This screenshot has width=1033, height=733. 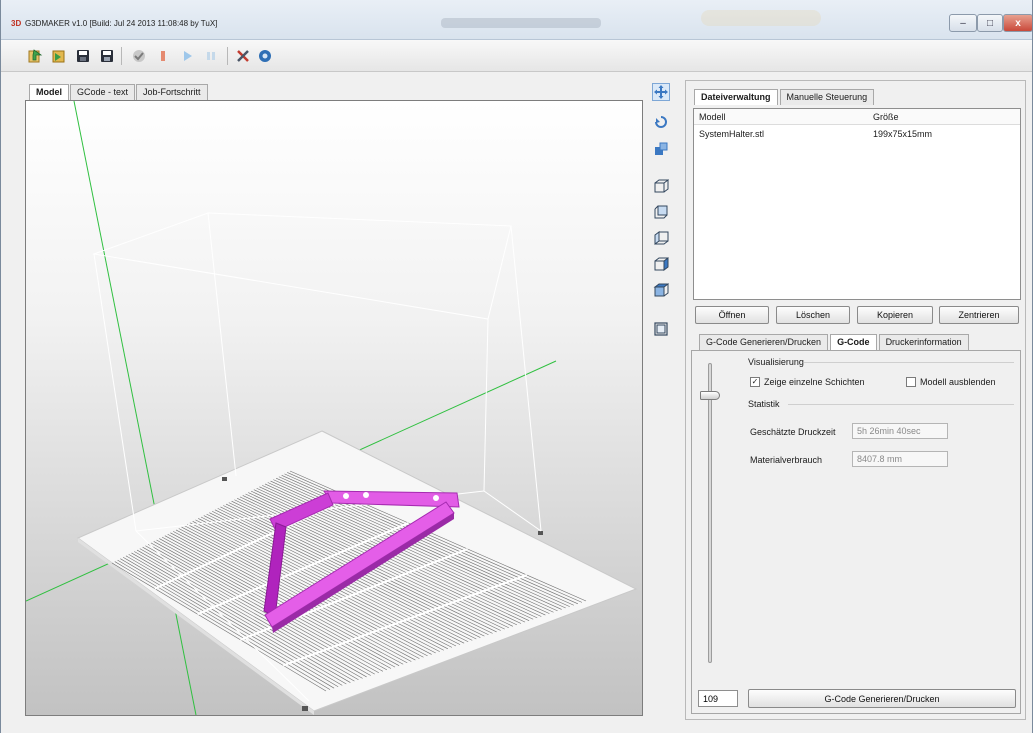 I want to click on save-gcode-icon, so click(x=59, y=56).